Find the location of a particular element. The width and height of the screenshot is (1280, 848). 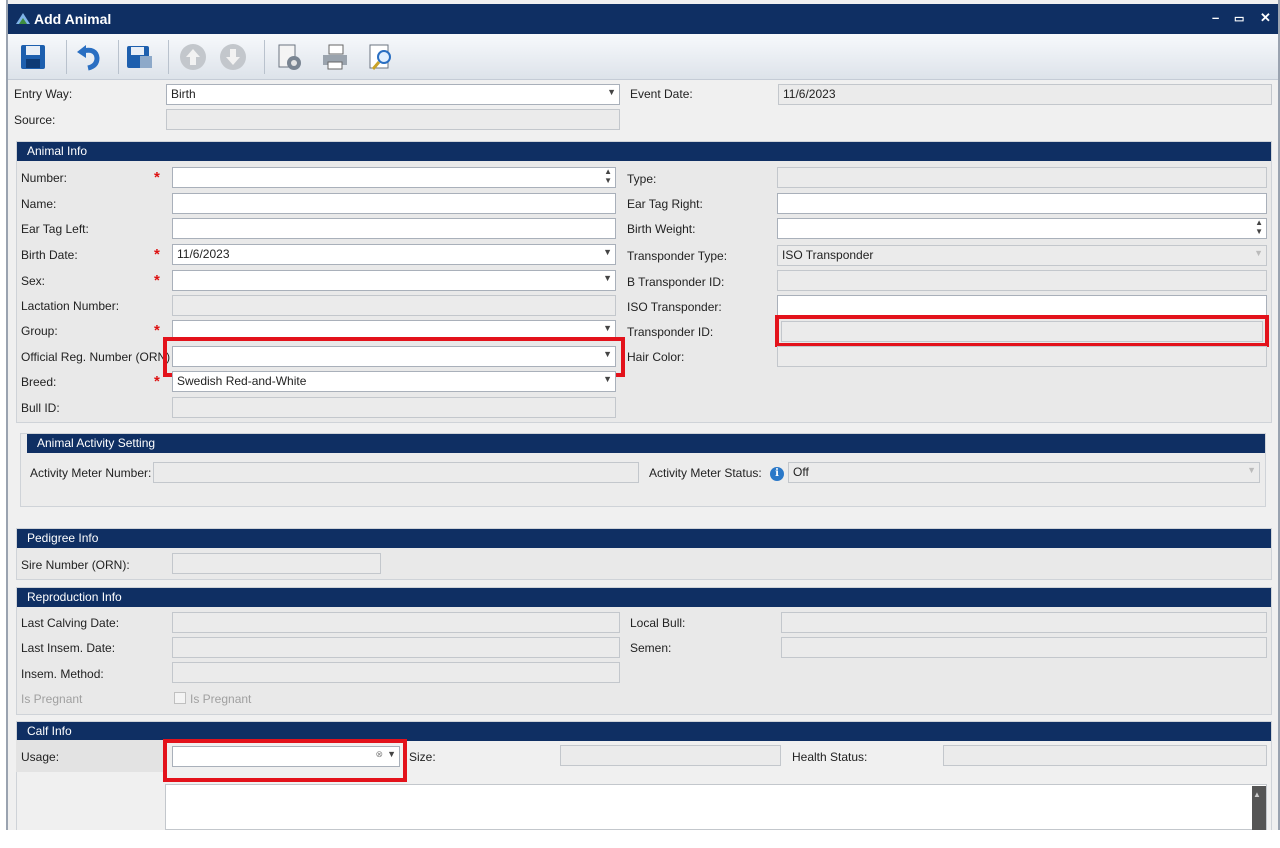

birth-date-value: 11/6/2023 is located at coordinates (203, 254).